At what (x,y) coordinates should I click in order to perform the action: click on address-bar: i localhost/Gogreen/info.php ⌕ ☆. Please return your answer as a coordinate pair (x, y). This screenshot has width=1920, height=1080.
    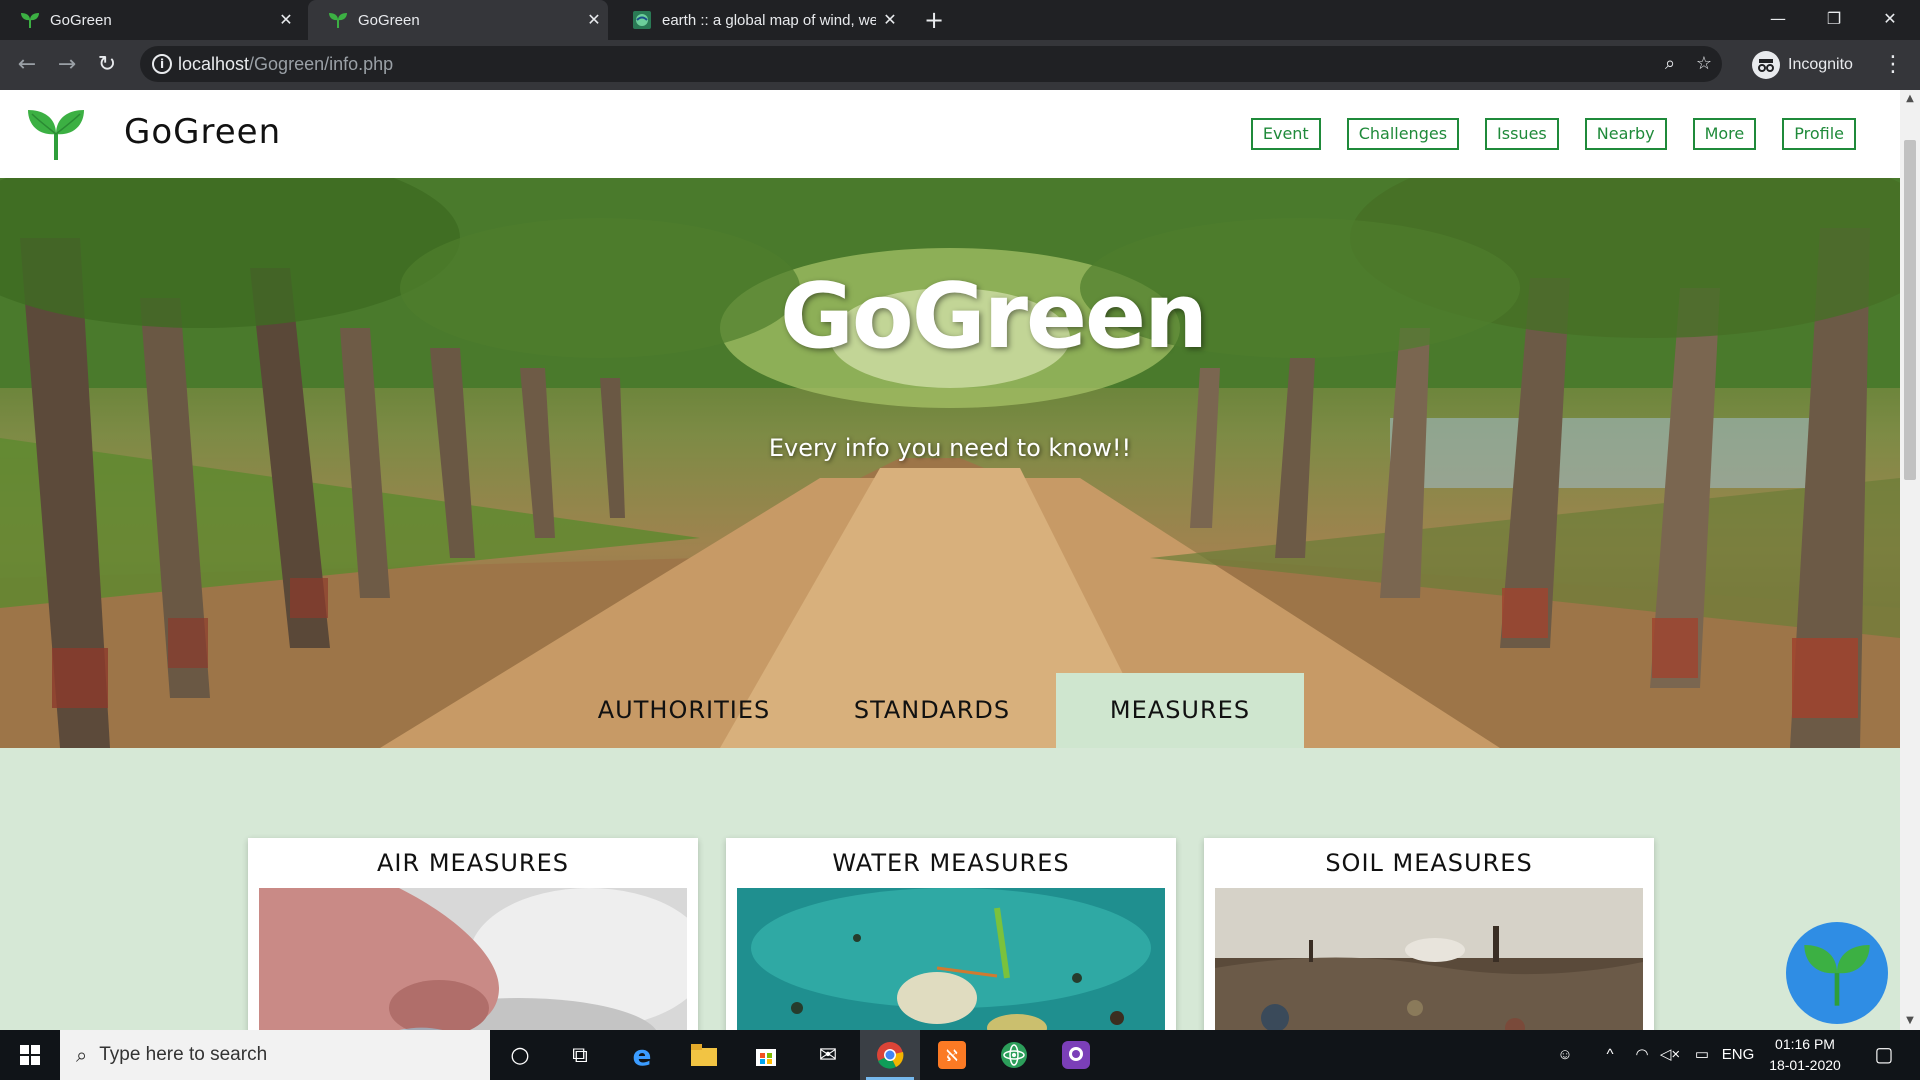
    Looking at the image, I should click on (931, 64).